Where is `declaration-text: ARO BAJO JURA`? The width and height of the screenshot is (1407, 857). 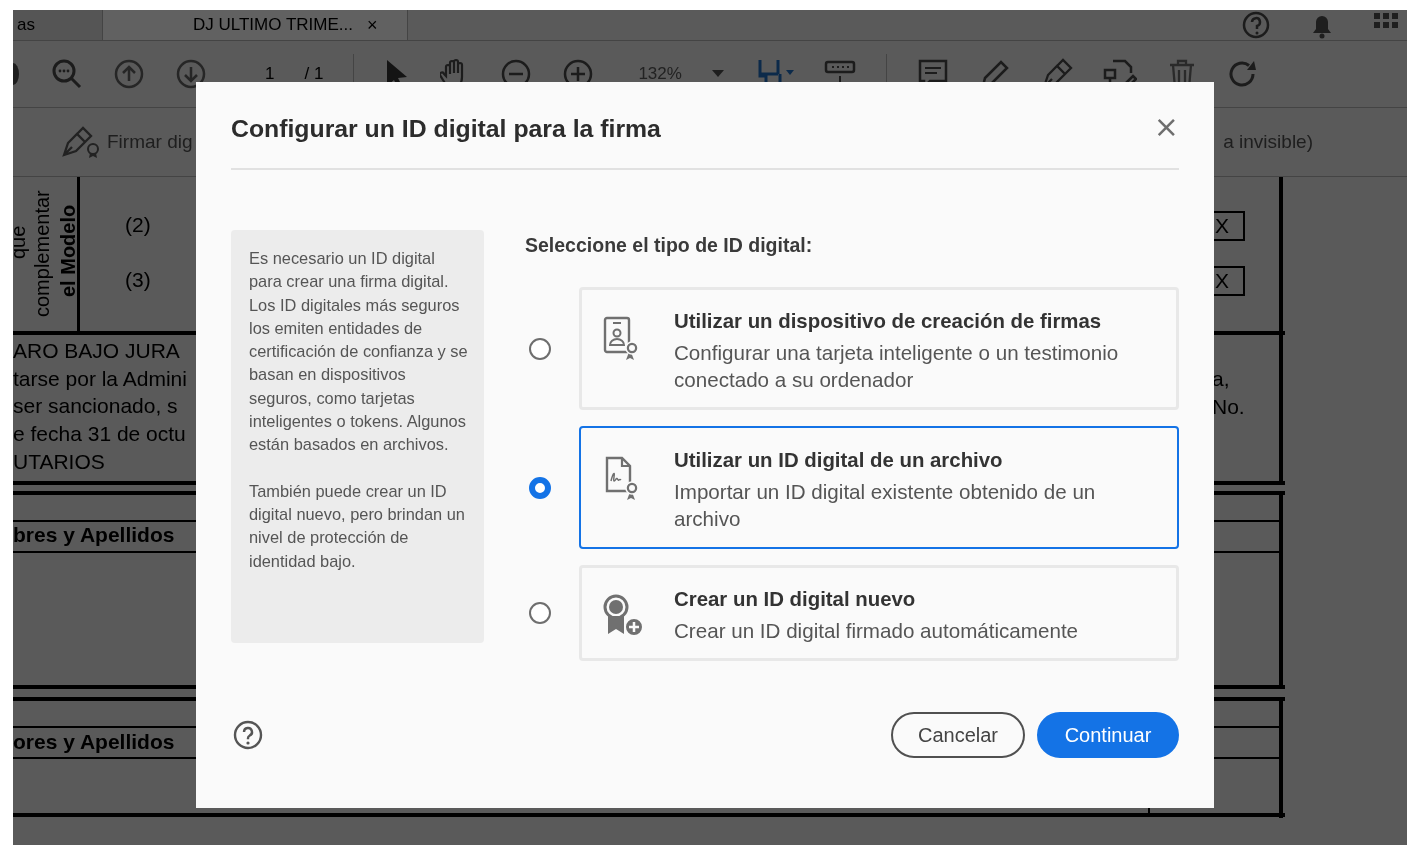
declaration-text: ARO BAJO JURA is located at coordinates (96, 351).